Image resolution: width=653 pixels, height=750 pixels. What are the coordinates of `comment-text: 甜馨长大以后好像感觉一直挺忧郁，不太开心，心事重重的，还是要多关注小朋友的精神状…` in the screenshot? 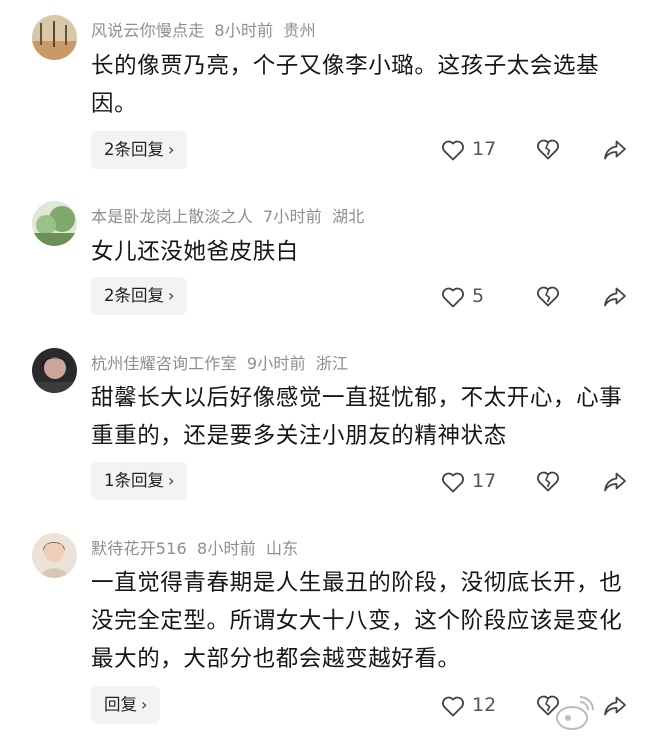 It's located at (357, 417).